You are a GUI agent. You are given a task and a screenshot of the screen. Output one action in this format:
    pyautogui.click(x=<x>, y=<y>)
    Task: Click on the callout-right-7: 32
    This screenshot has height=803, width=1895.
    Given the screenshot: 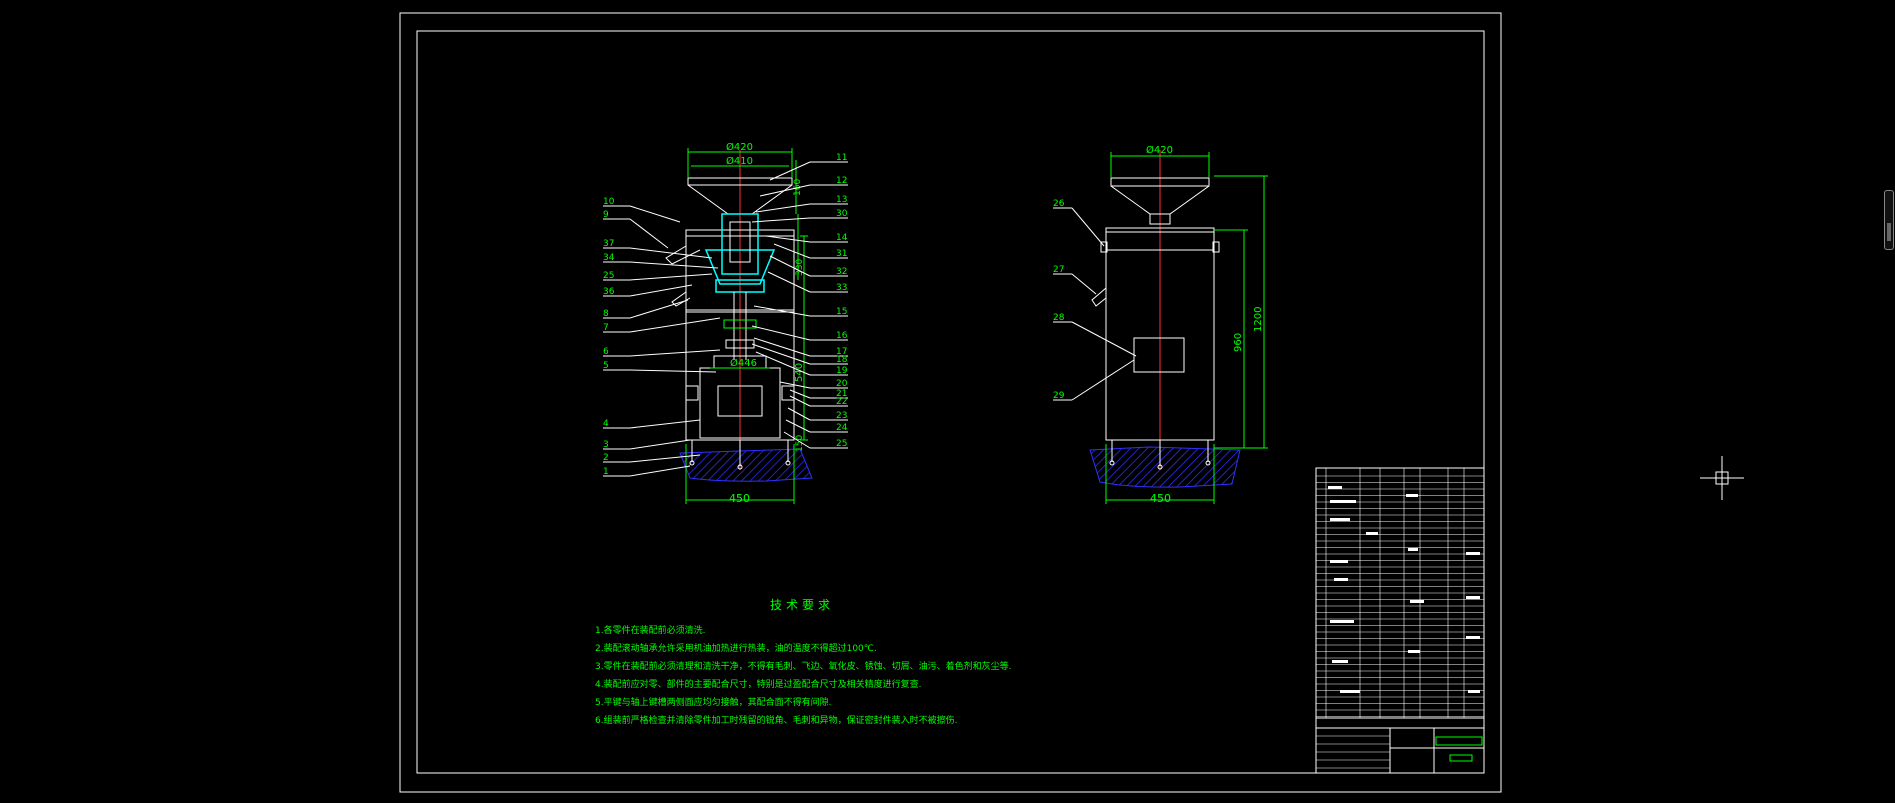 What is the action you would take?
    pyautogui.click(x=841, y=272)
    